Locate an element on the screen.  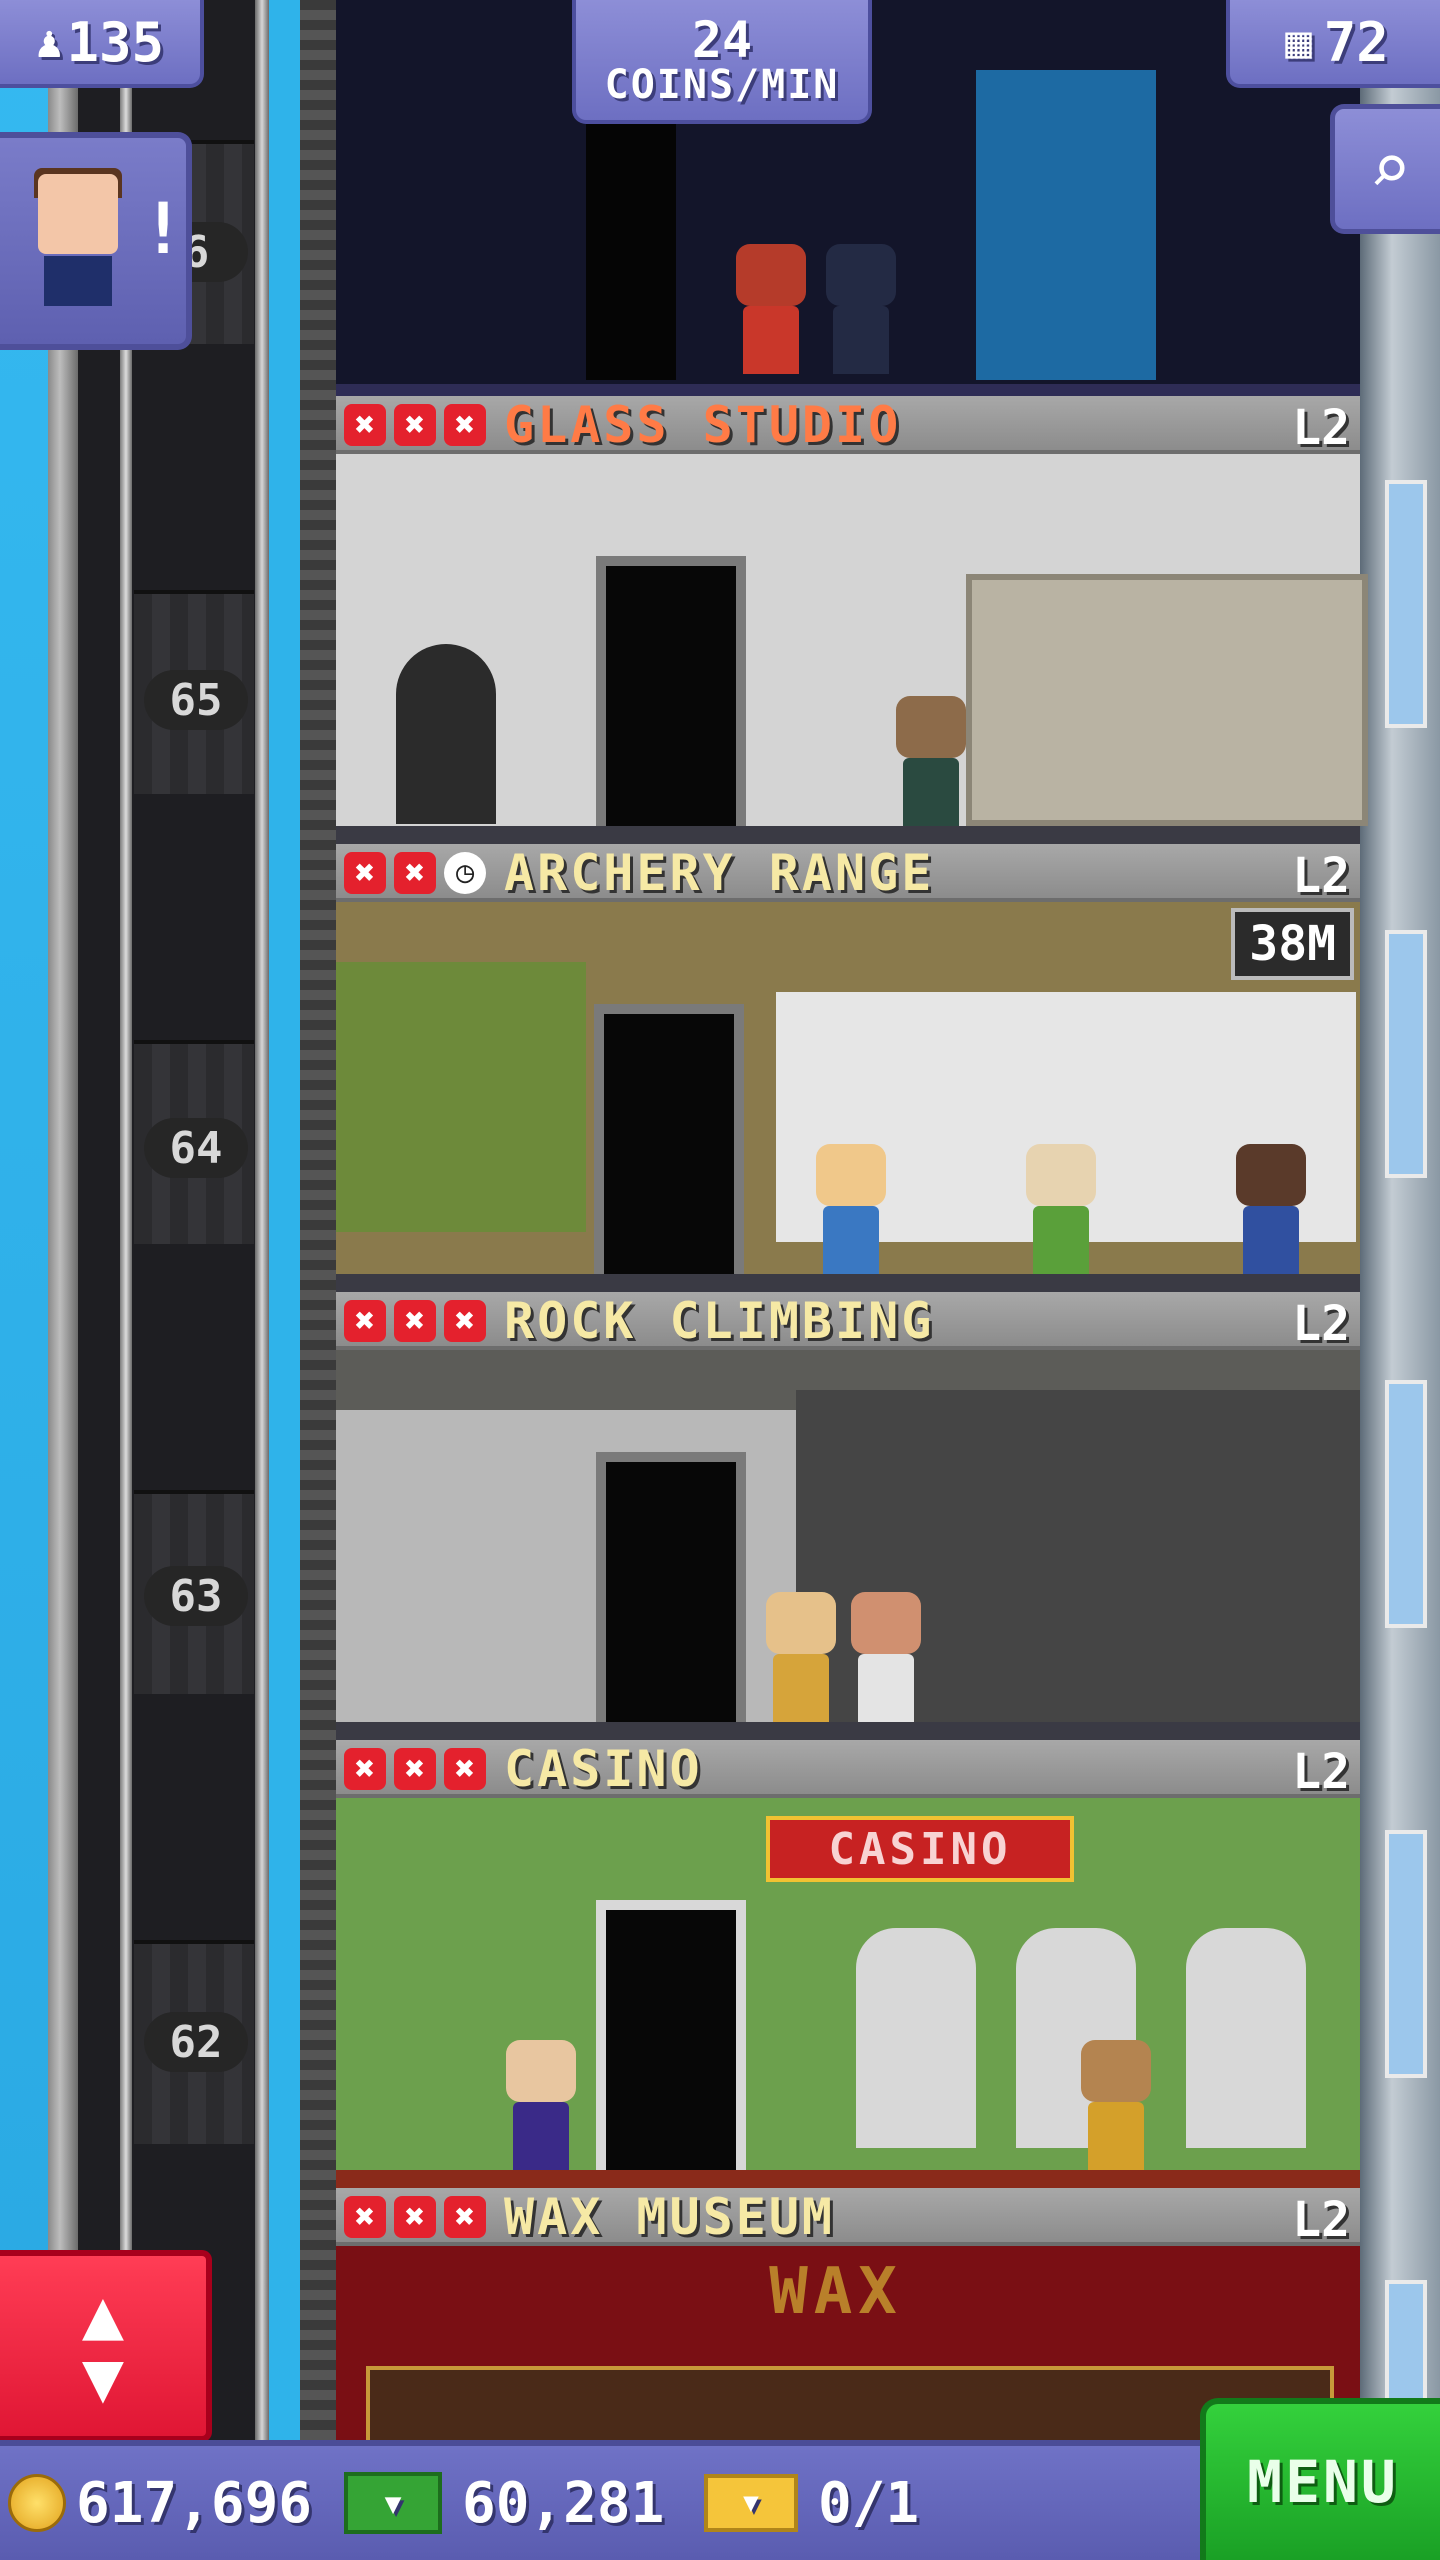
floor-title-bar: ✖ ✖ ✖ ROCK CLIMBING L2 is located at coordinates (848, 1322).